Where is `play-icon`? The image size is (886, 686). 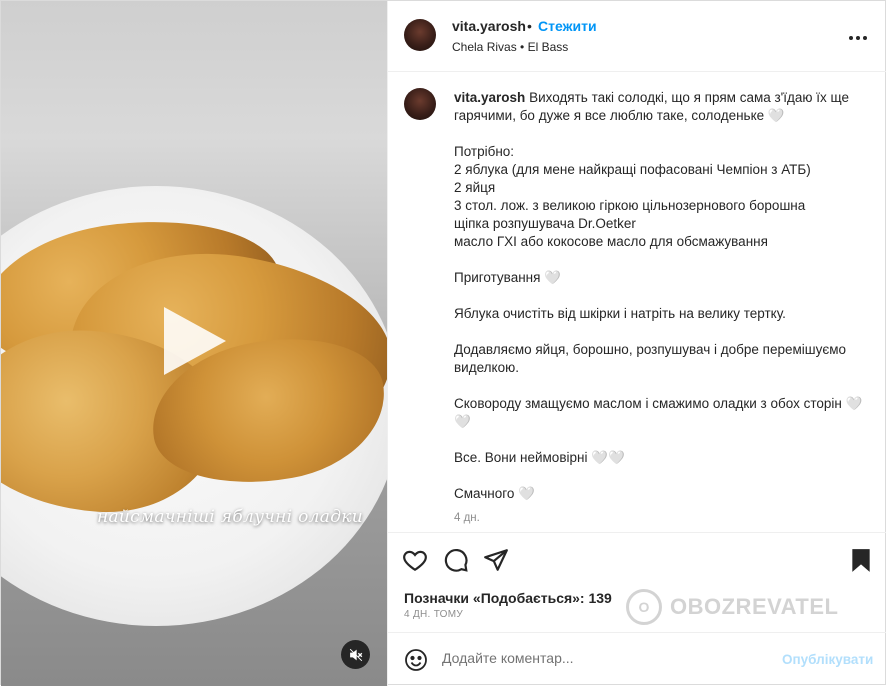
play-icon is located at coordinates (195, 341).